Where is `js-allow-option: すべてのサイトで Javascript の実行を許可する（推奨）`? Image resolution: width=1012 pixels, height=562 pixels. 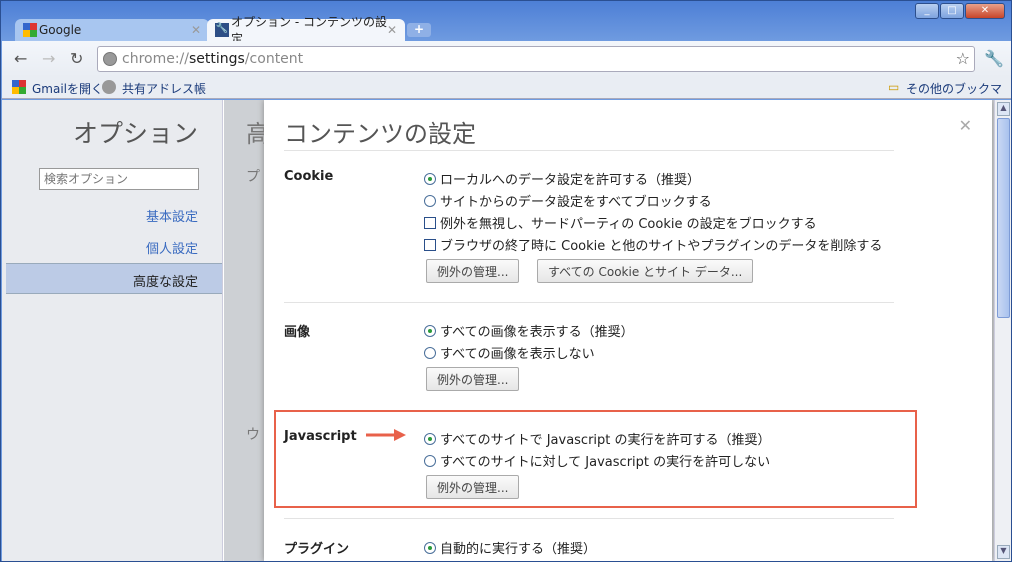
js-allow-option: すべてのサイトで Javascript の実行を許可する（推奨） is located at coordinates (597, 438).